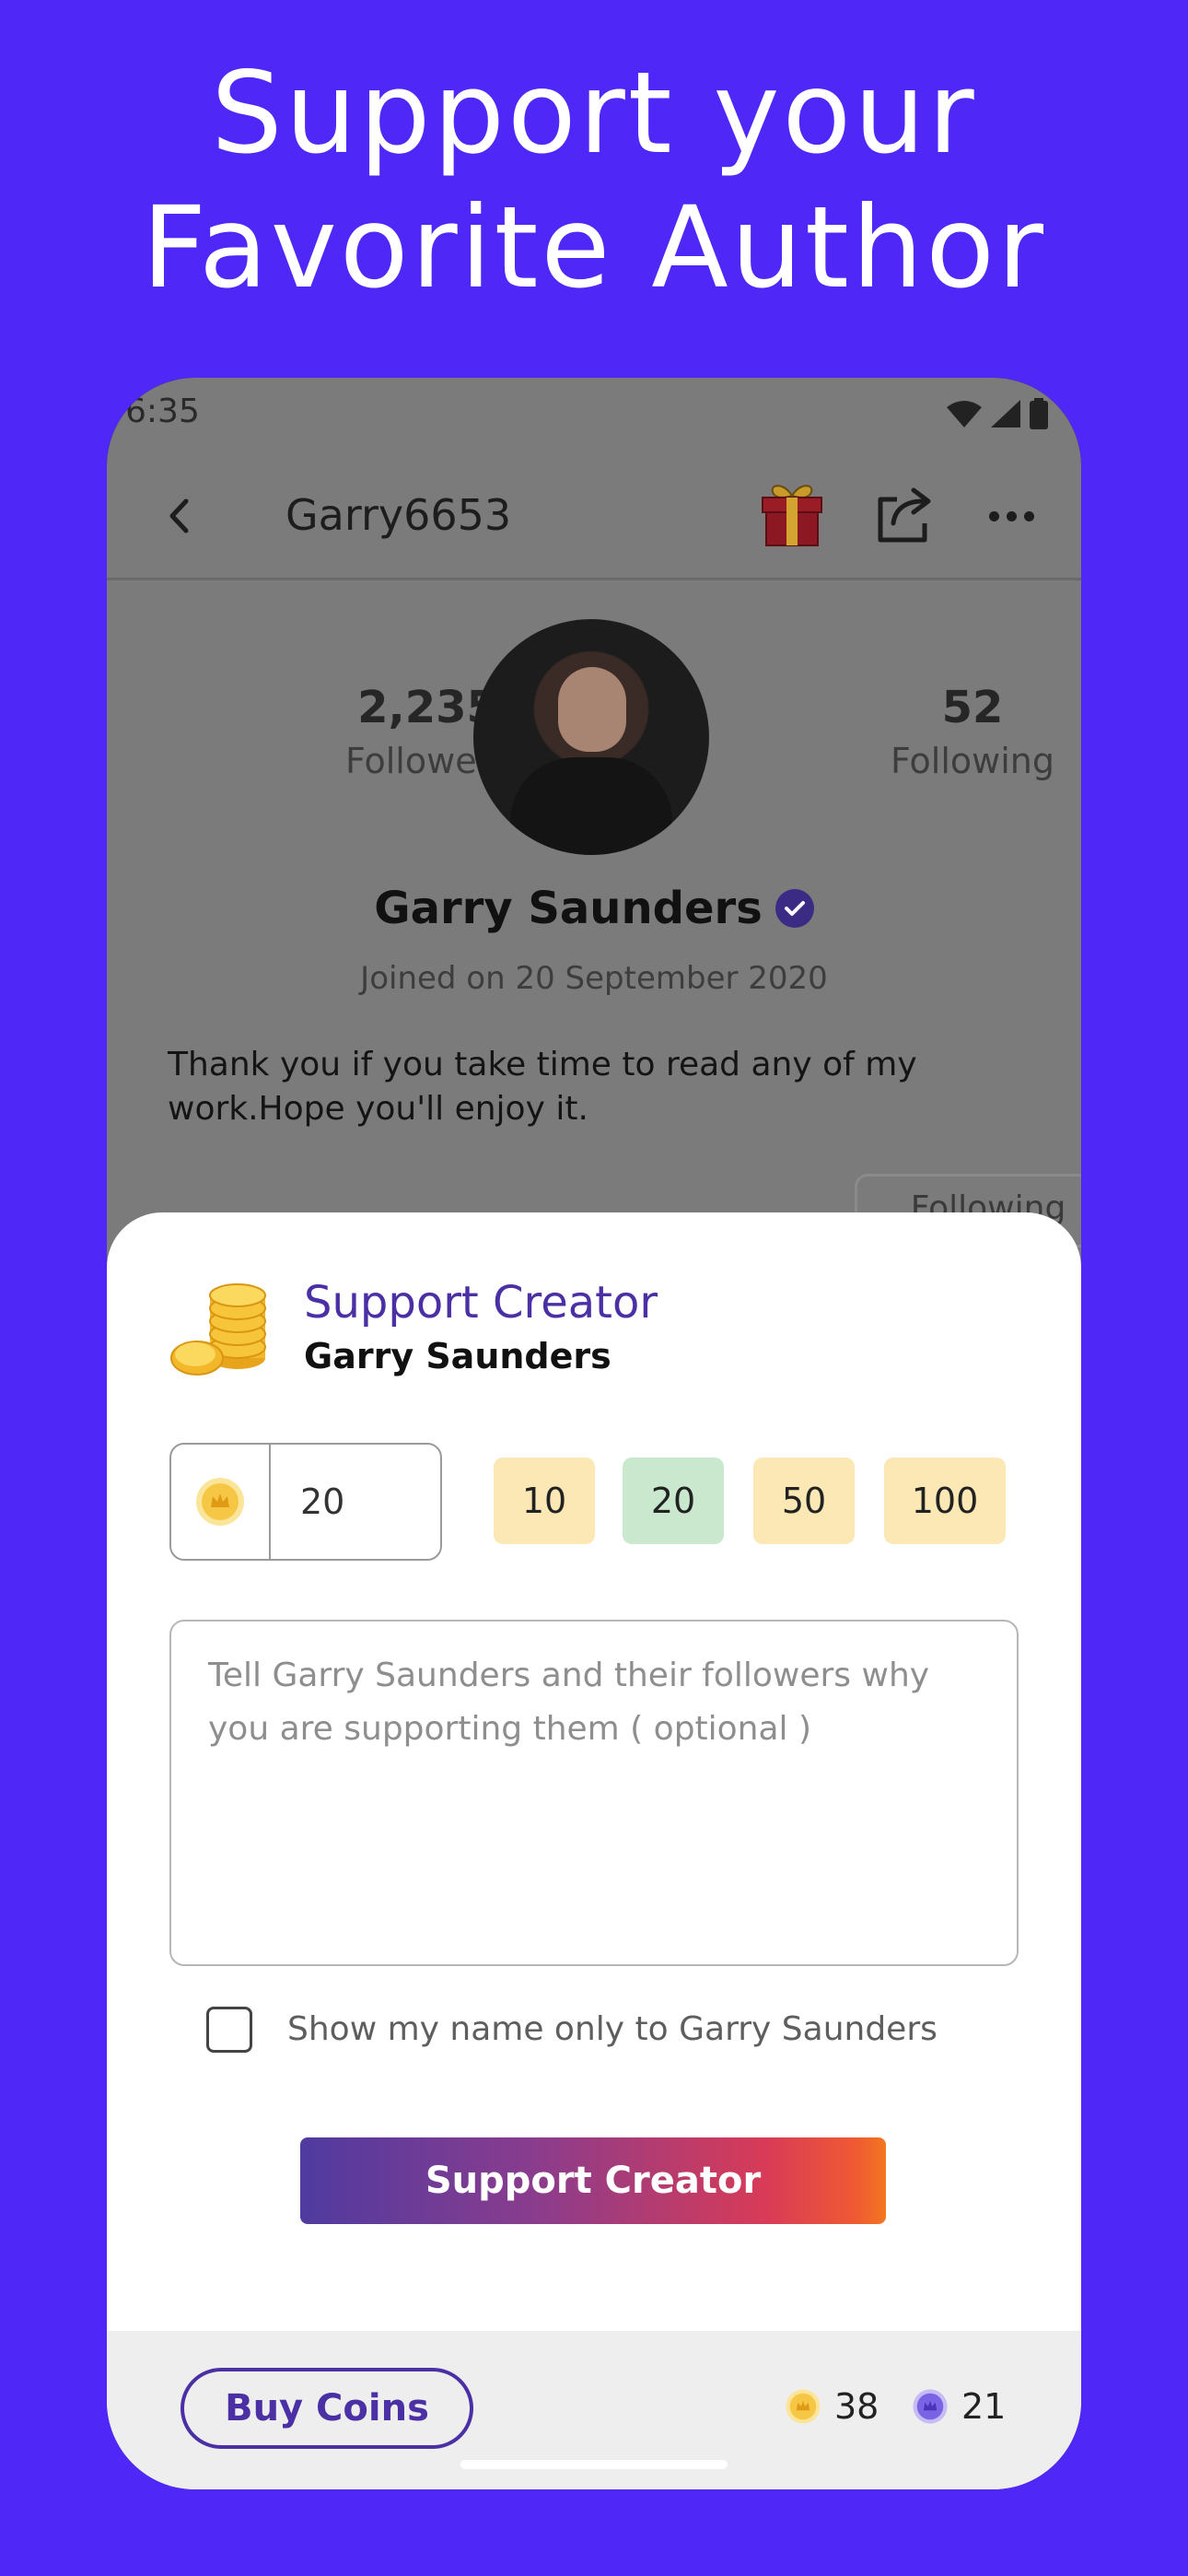 Image resolution: width=1188 pixels, height=2576 pixels. What do you see at coordinates (856, 2406) in the screenshot?
I see `gold-balance-value: 38` at bounding box center [856, 2406].